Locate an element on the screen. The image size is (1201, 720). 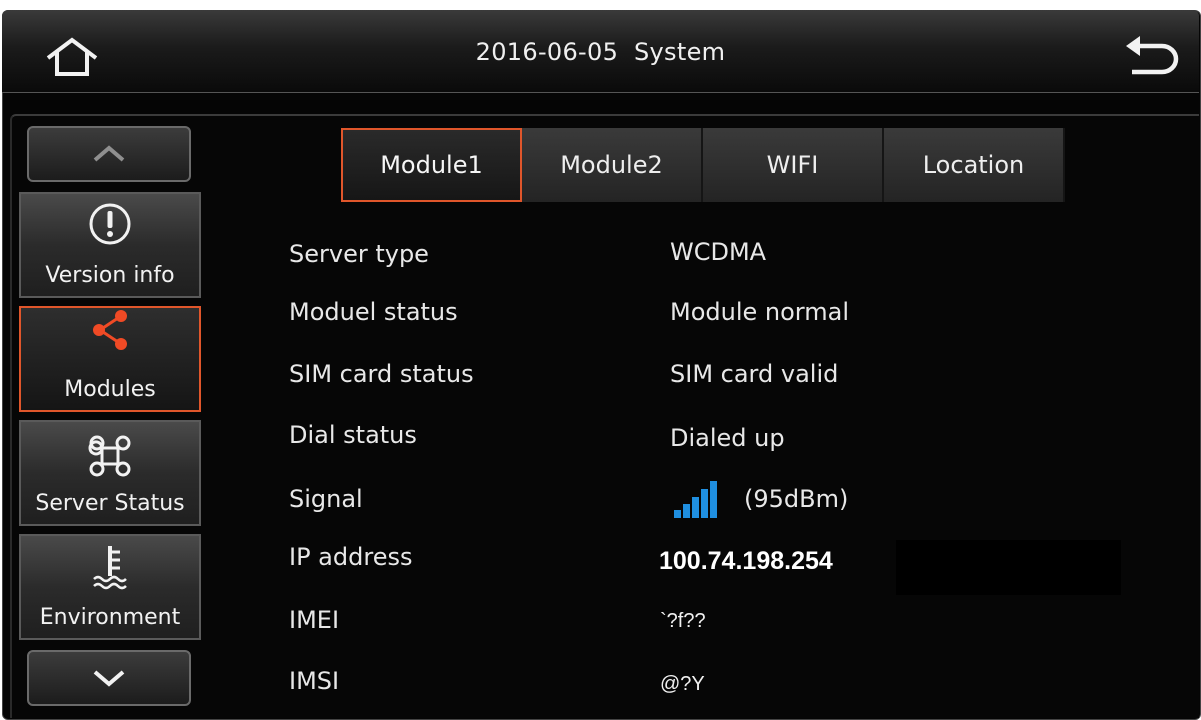
tab-module1: Module1 is located at coordinates (431, 165).